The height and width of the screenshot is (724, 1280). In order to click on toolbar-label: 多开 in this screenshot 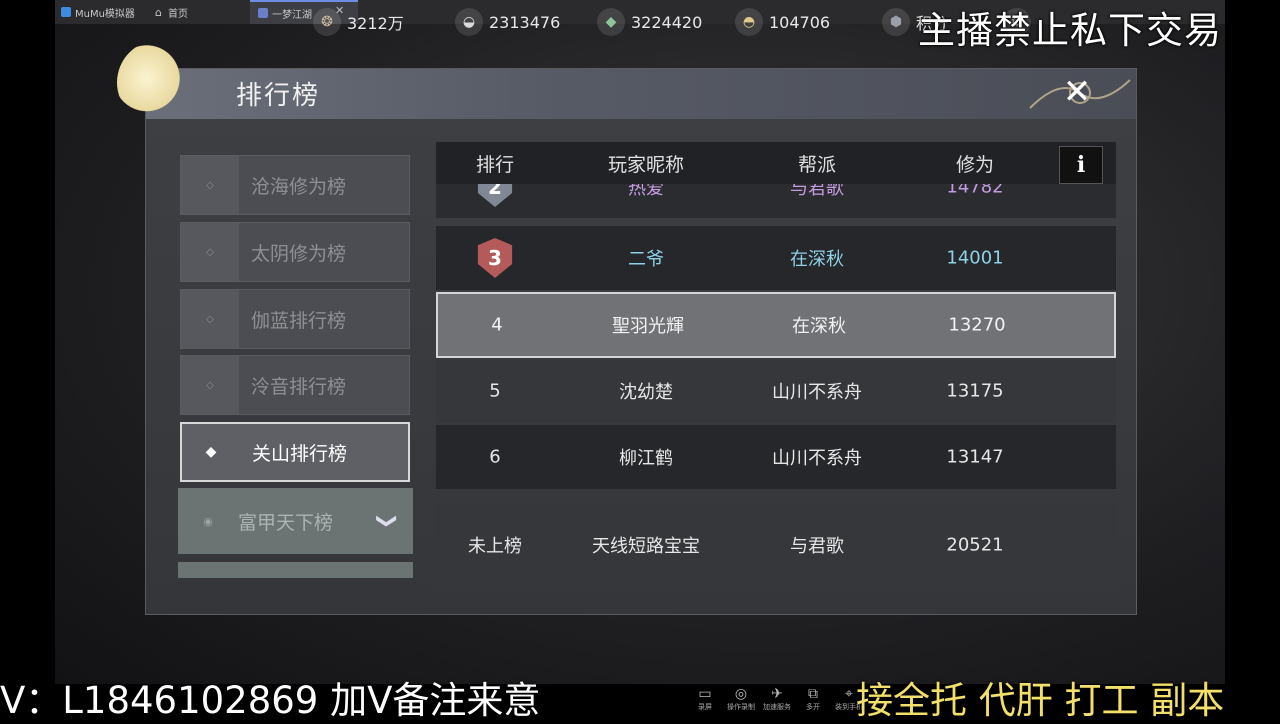, I will do `click(813, 707)`.